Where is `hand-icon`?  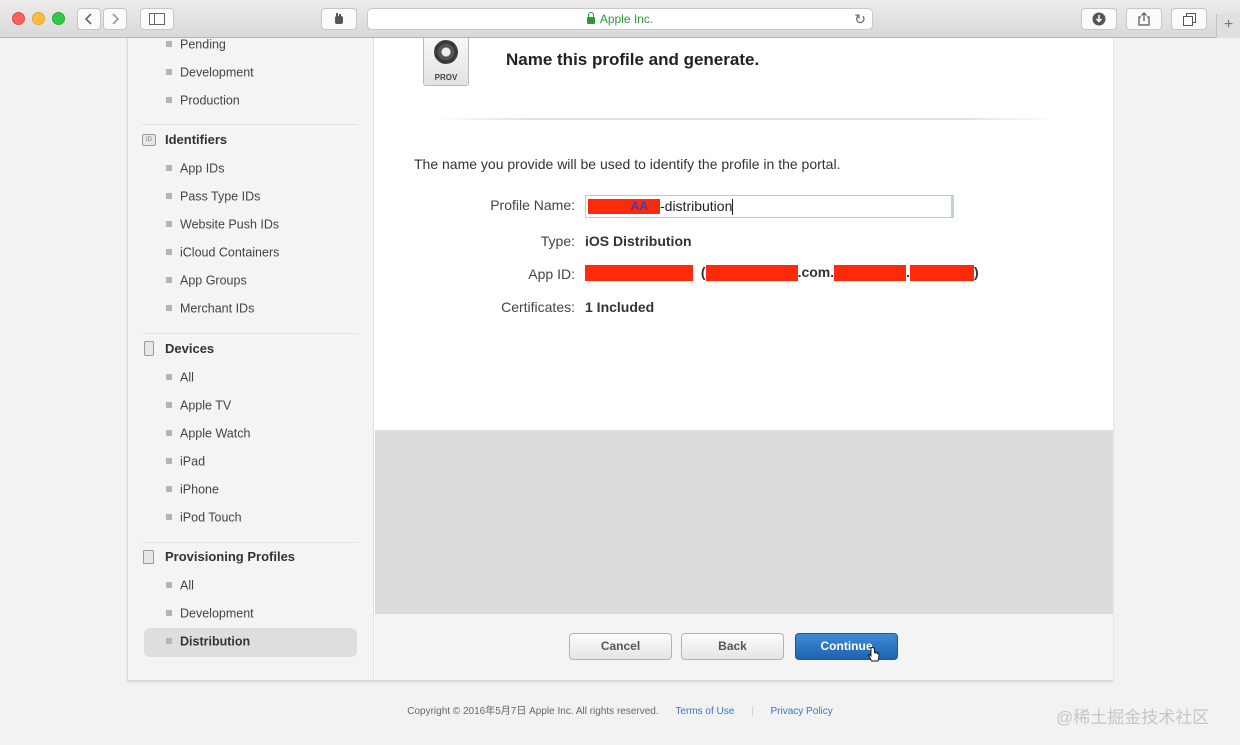
hand-icon is located at coordinates (339, 18).